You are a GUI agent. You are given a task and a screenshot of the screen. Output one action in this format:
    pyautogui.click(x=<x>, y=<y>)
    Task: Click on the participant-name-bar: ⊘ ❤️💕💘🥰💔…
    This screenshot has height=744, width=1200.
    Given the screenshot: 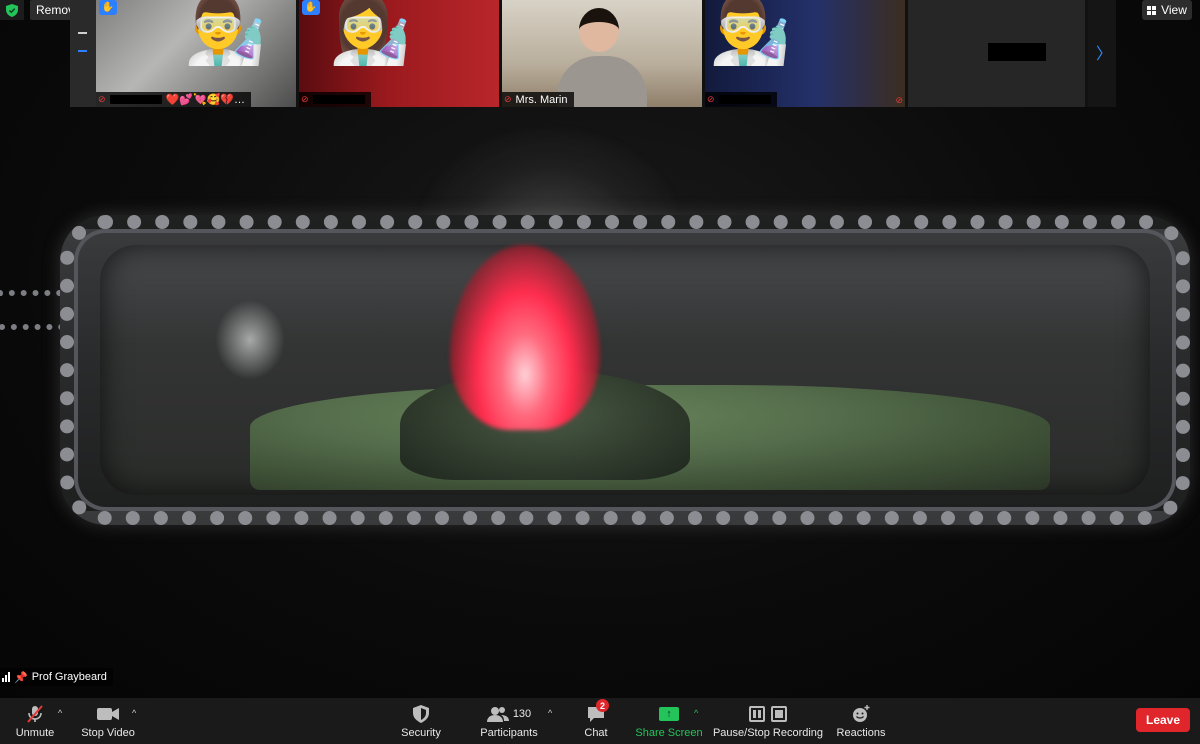 What is the action you would take?
    pyautogui.click(x=174, y=99)
    